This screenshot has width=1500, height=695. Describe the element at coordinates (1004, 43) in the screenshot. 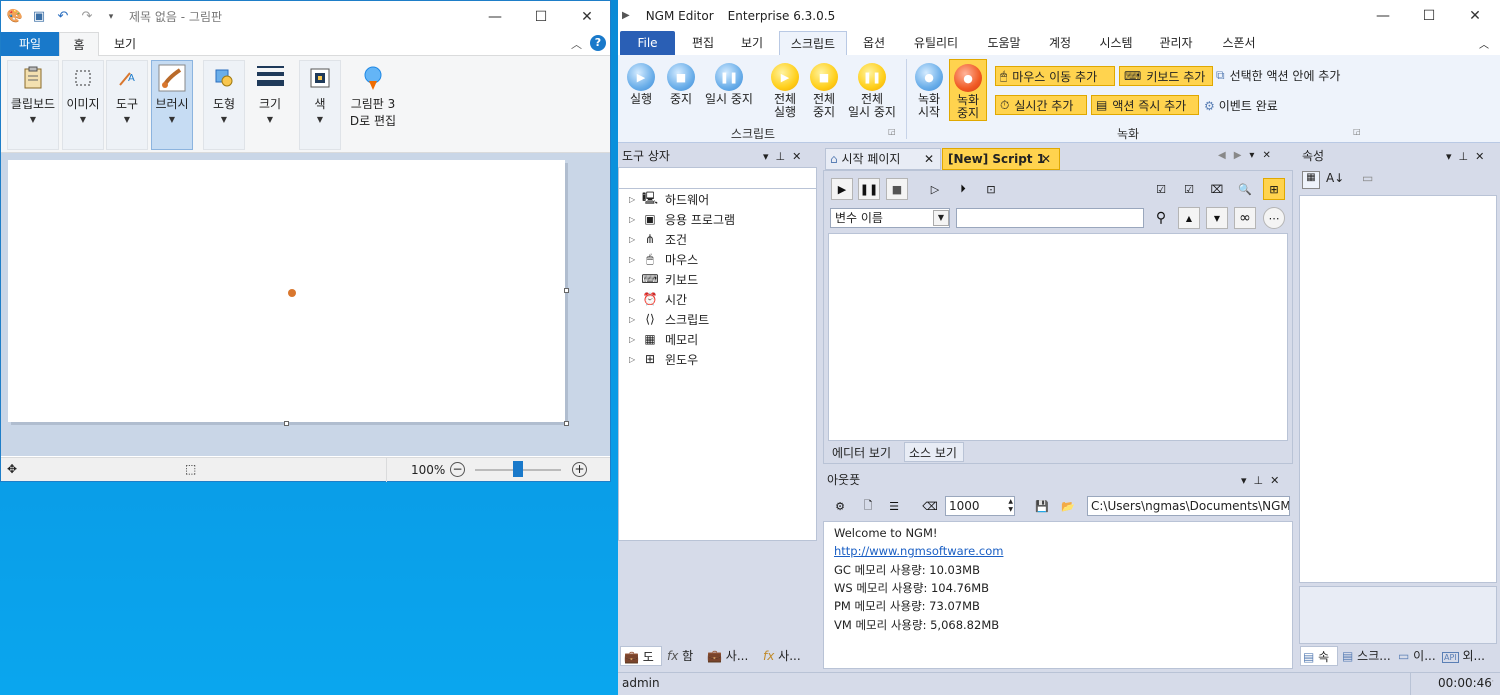

I see `tab-help: 도움말` at that location.